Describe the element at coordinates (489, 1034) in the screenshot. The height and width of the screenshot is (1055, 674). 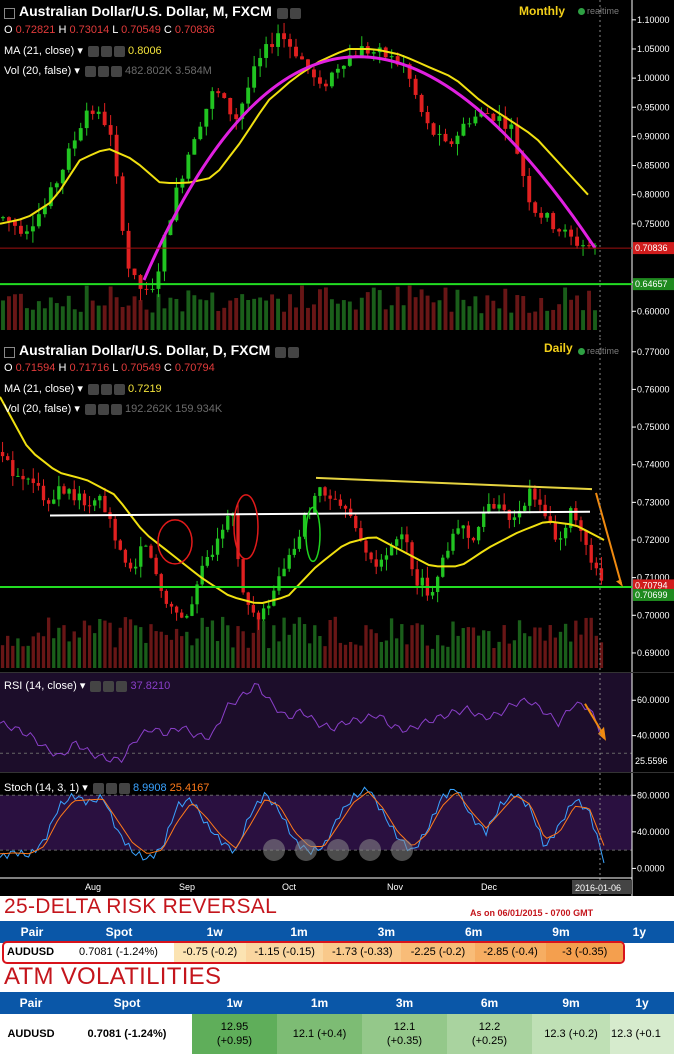
I see `vol-6m-cell: 12.2 (+0.25)` at that location.